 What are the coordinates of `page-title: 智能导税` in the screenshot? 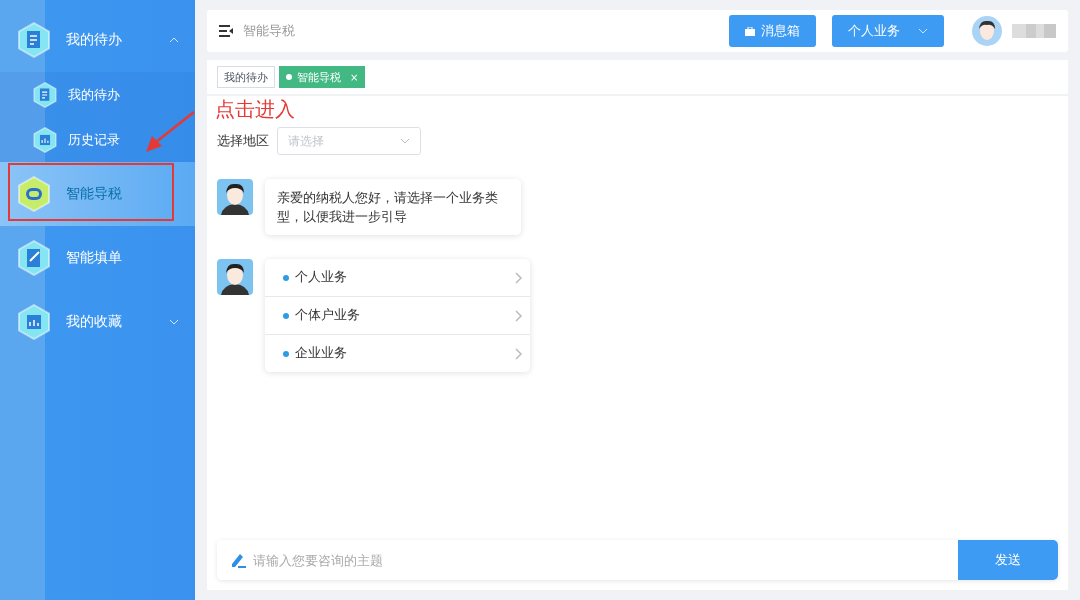 It's located at (269, 31).